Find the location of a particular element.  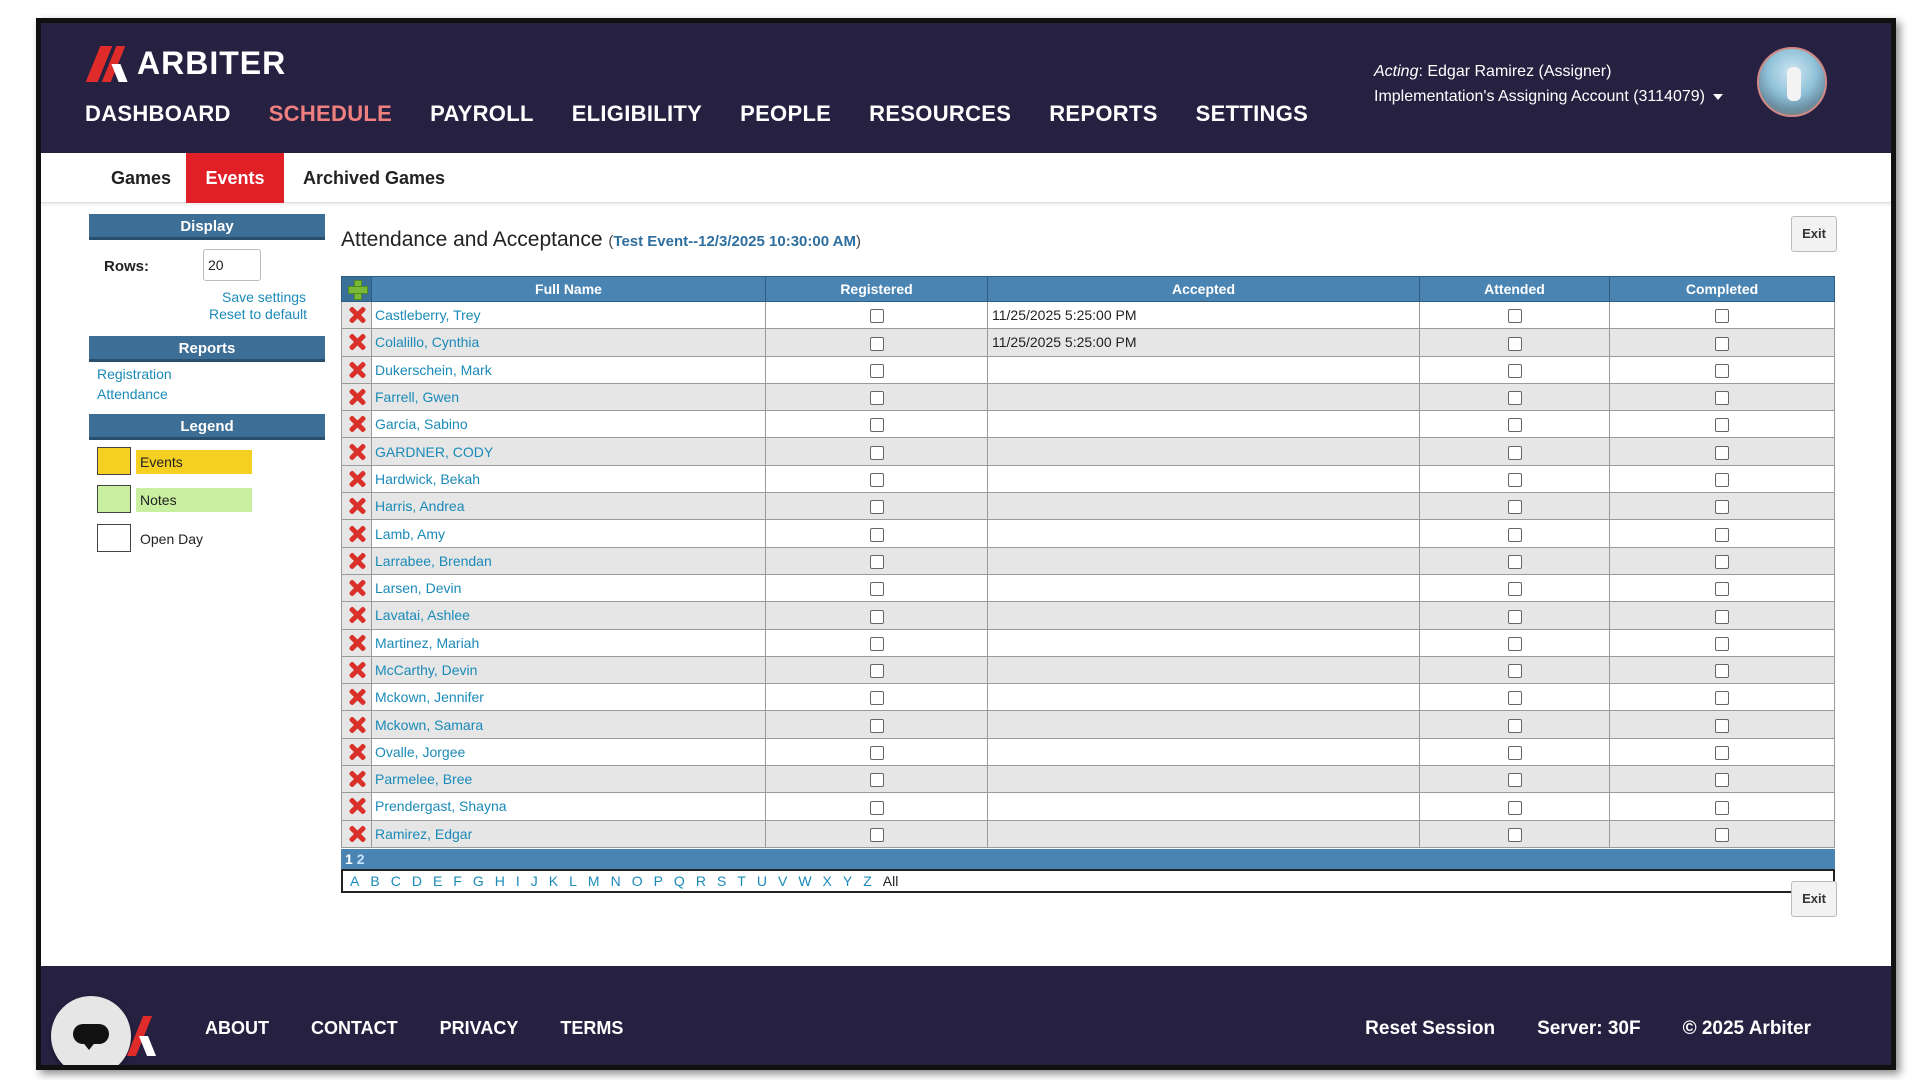

row-full-name: McCarthy, Devin is located at coordinates (568, 670).